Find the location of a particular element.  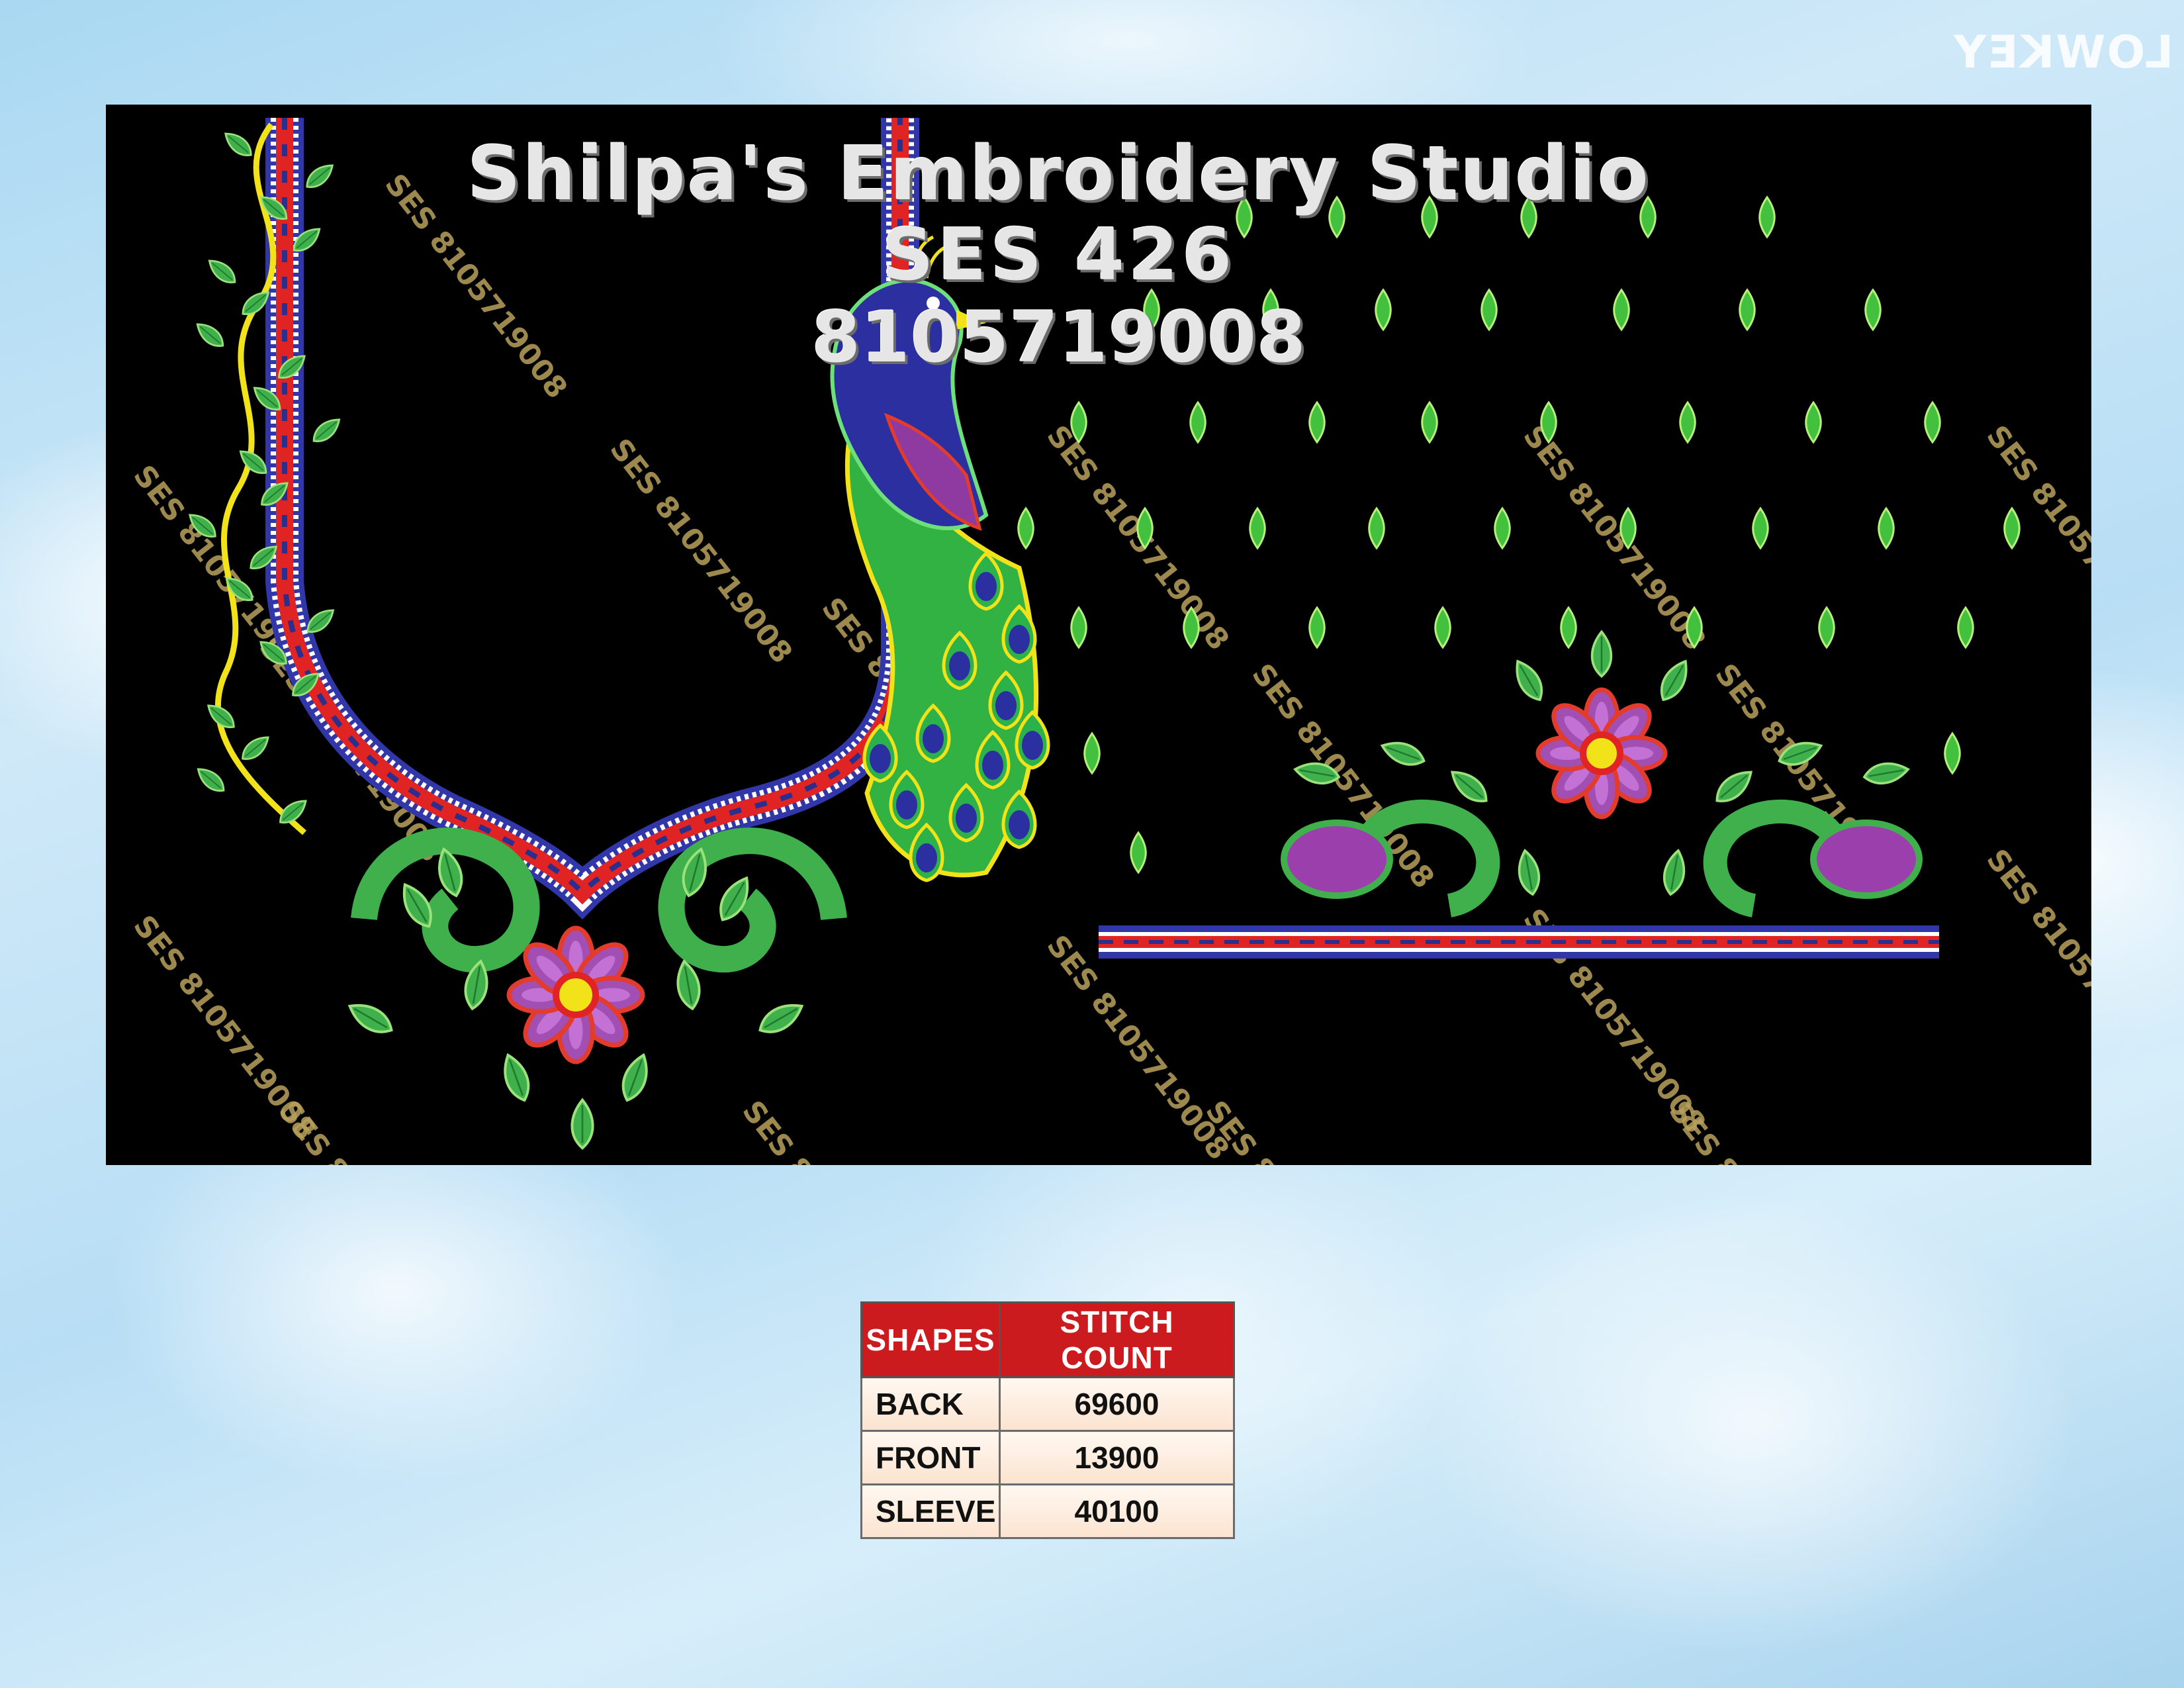

column-header-stitch-count: STITCH COUNT is located at coordinates (1117, 1339).